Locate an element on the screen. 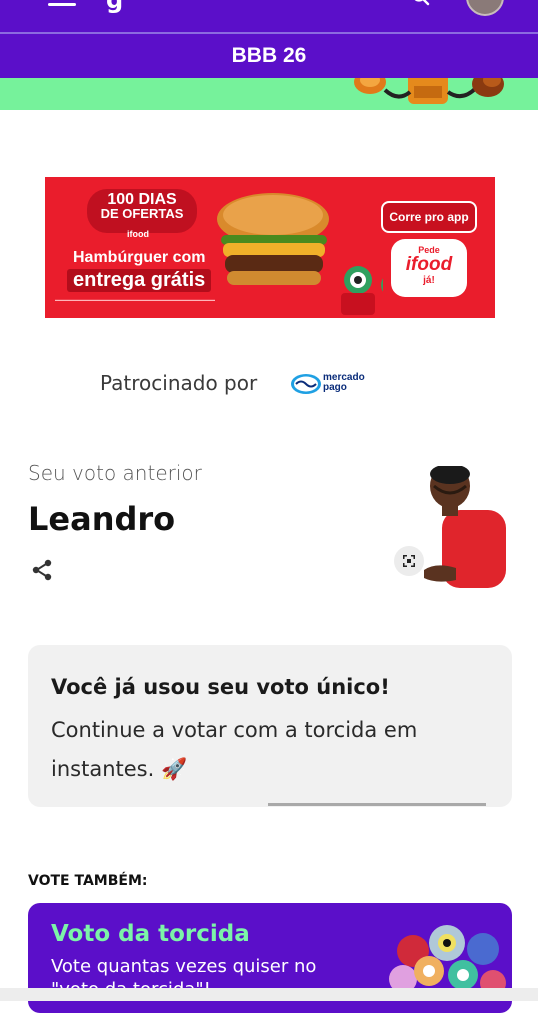  section-title: BBB 26 is located at coordinates (269, 55).